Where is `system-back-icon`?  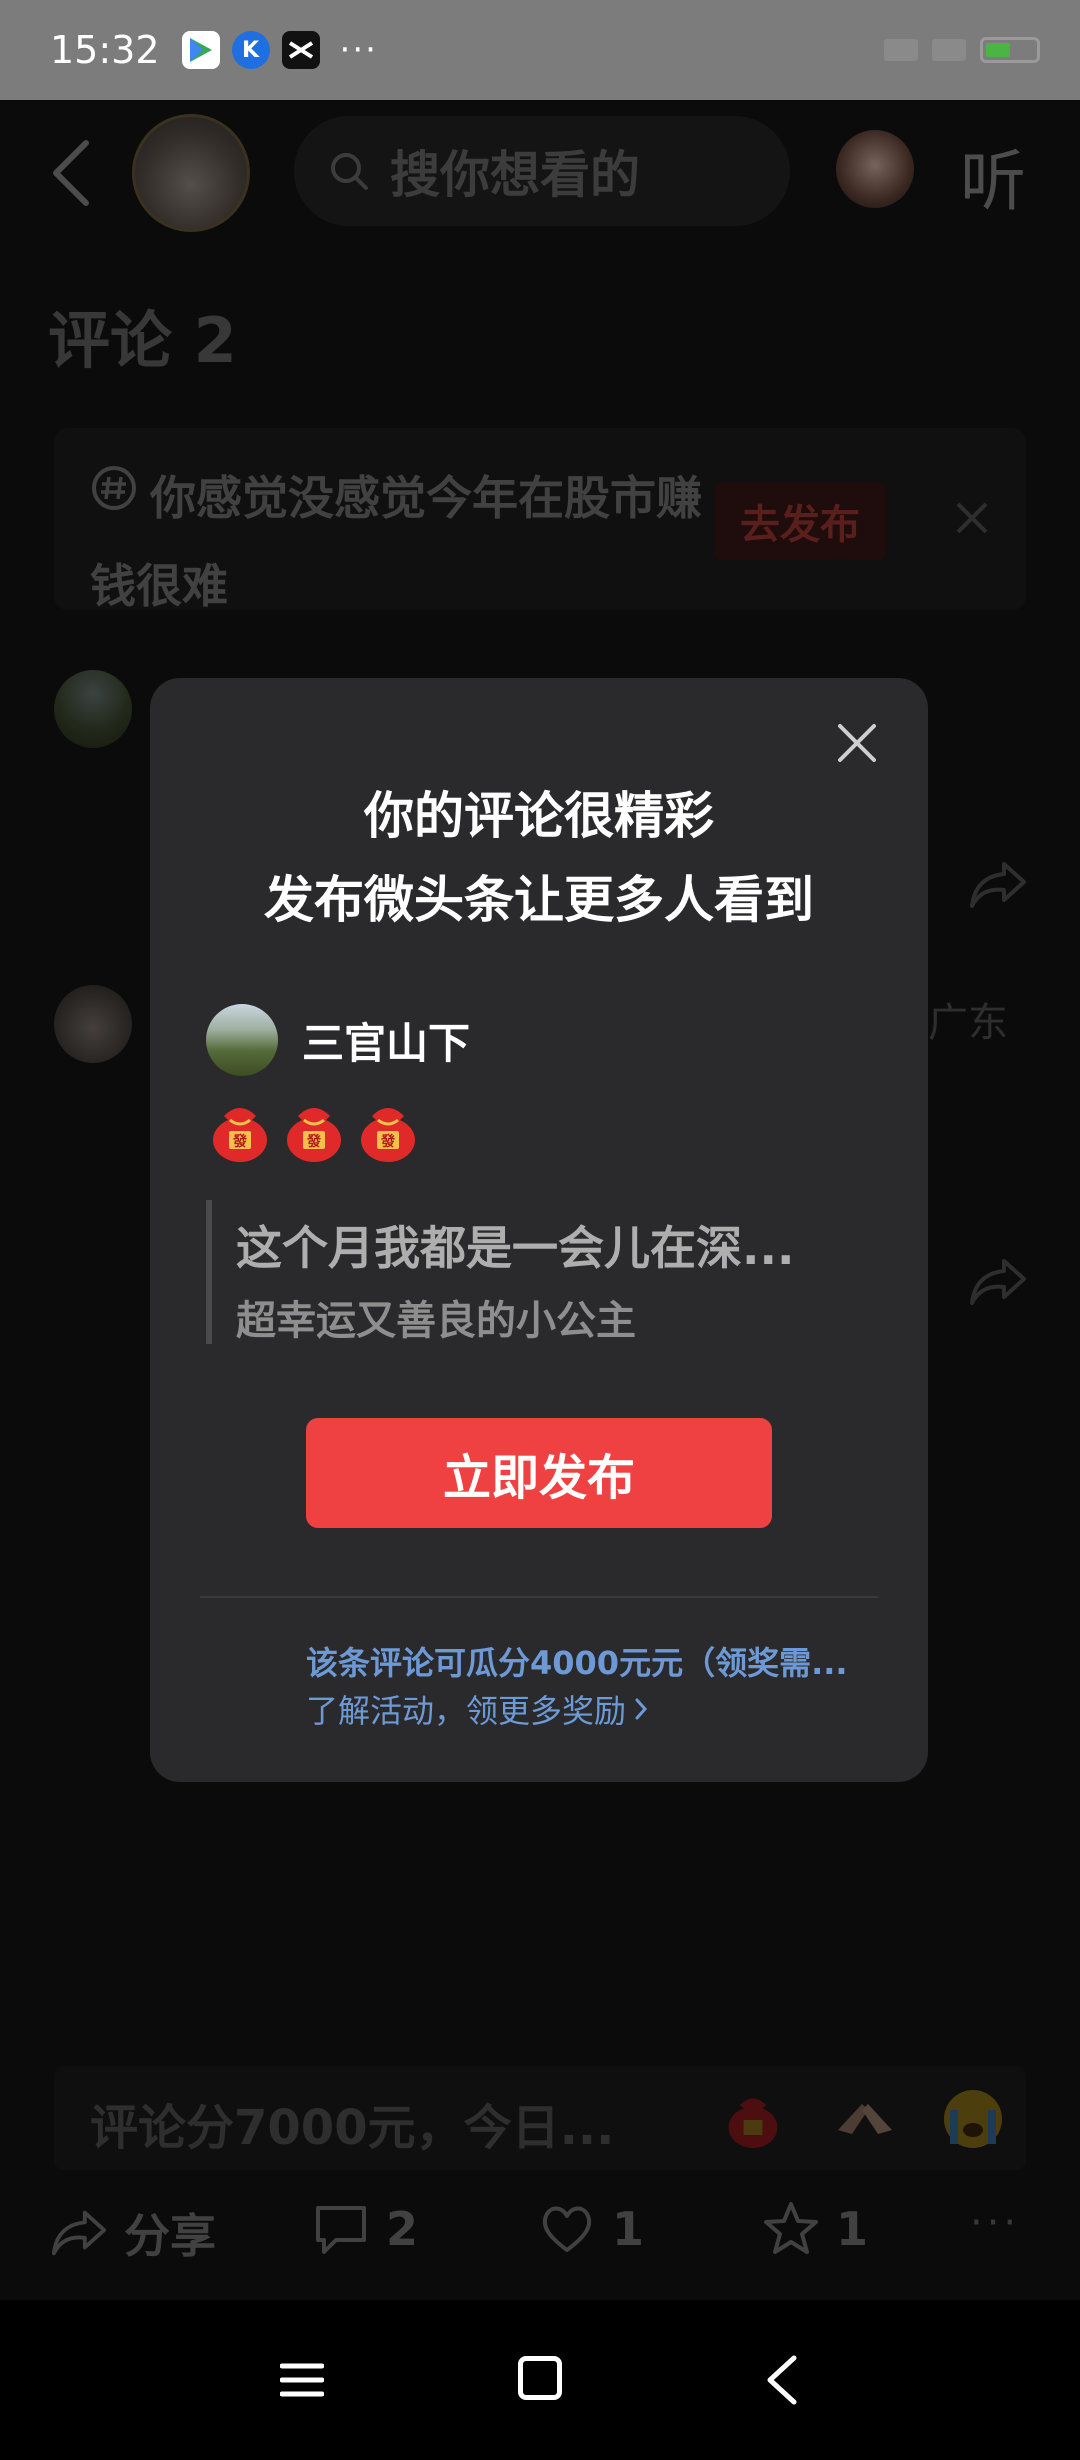 system-back-icon is located at coordinates (782, 2380).